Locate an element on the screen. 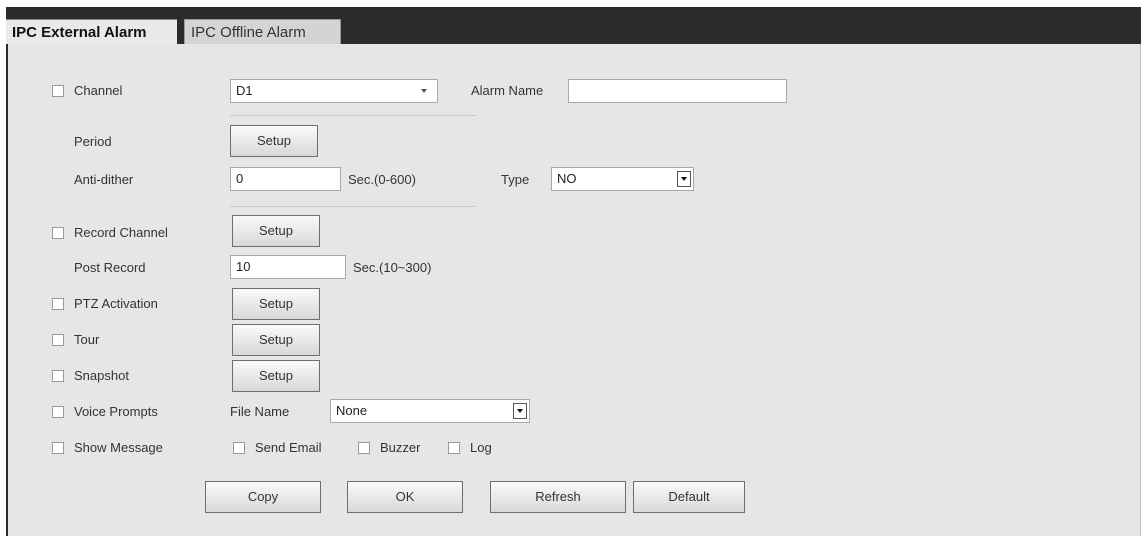 The height and width of the screenshot is (536, 1147). post-record-label: Post Record is located at coordinates (110, 267).